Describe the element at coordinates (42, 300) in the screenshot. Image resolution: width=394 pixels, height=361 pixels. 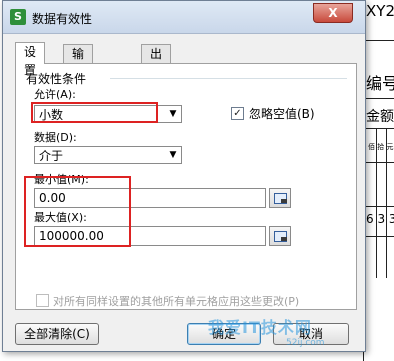
I see `apply-to-all-checkbox` at that location.